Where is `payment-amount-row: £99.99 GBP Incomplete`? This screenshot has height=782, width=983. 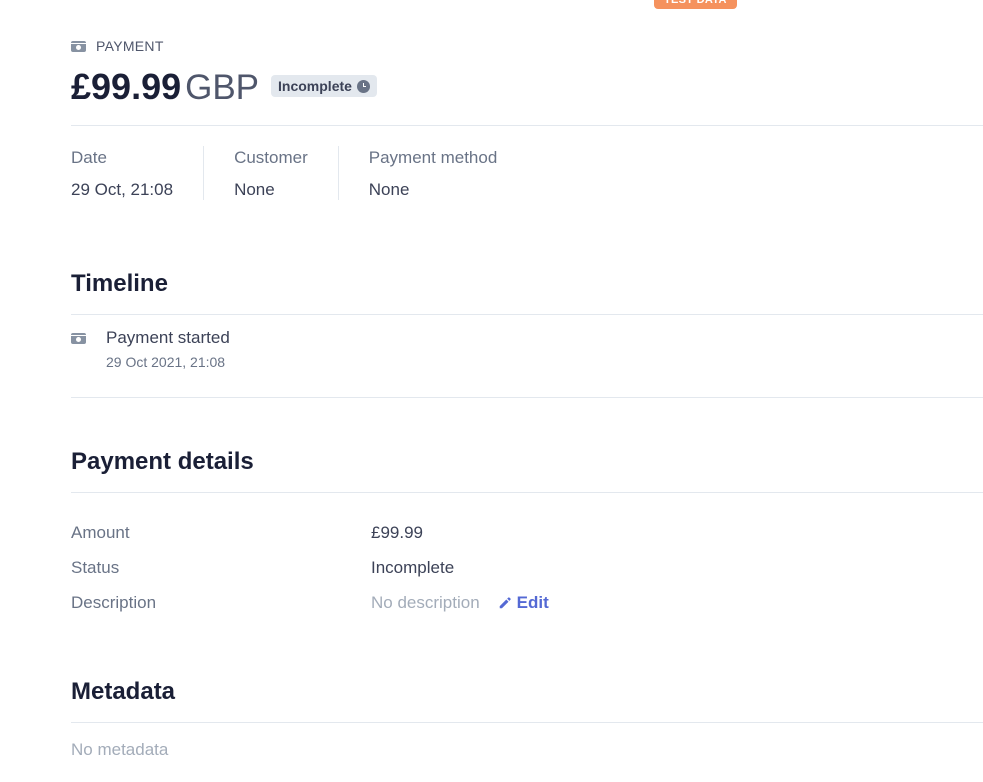 payment-amount-row: £99.99 GBP Incomplete is located at coordinates (224, 87).